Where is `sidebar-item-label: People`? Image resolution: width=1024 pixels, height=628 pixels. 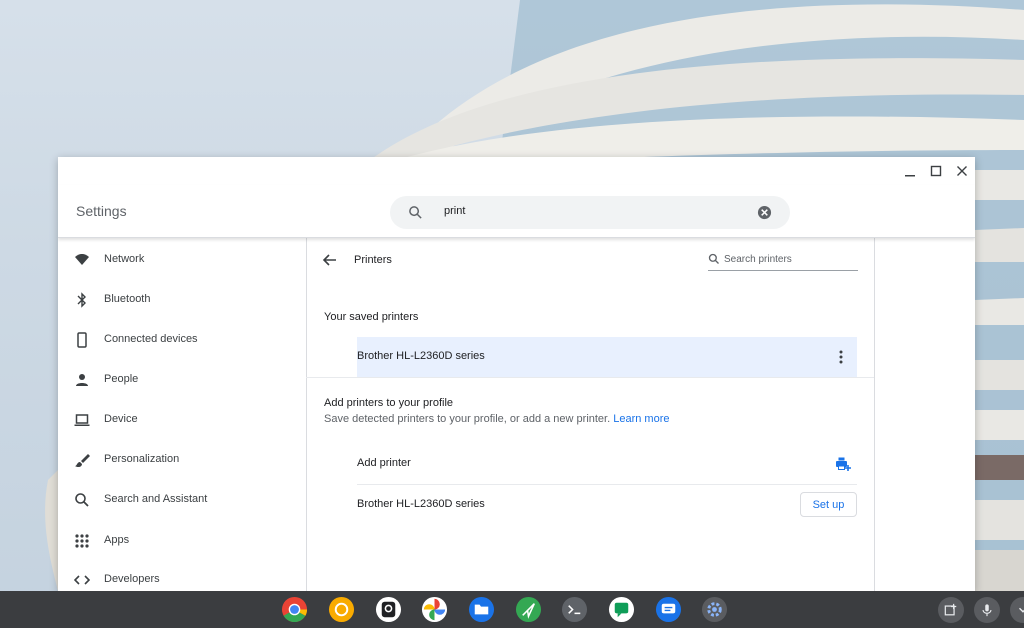
sidebar-item-label: People is located at coordinates (121, 379).